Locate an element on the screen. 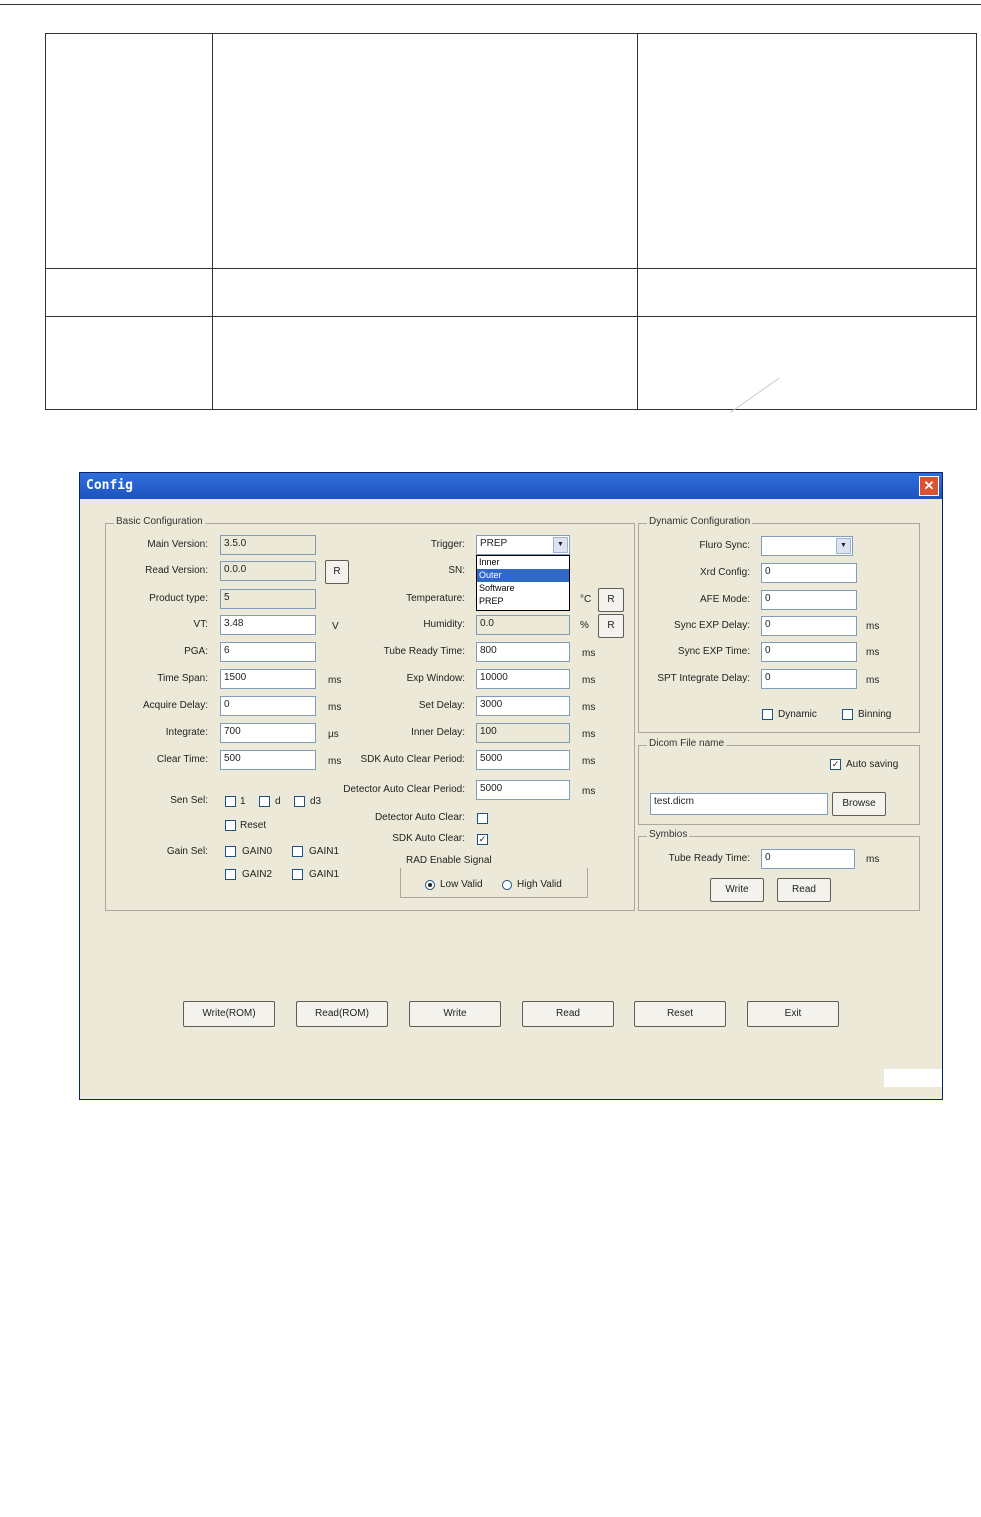  set-delay-field: 3000 is located at coordinates (523, 706).